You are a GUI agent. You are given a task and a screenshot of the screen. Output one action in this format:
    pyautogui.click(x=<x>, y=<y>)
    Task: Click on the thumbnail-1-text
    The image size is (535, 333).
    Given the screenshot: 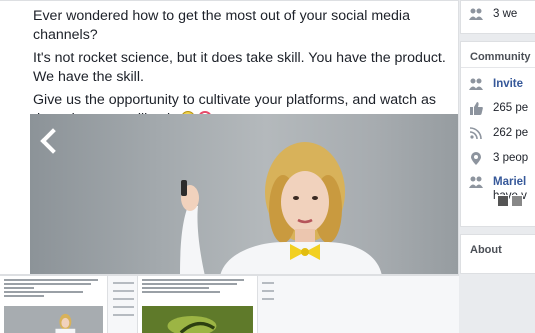 What is the action you would take?
    pyautogui.click(x=53, y=289)
    